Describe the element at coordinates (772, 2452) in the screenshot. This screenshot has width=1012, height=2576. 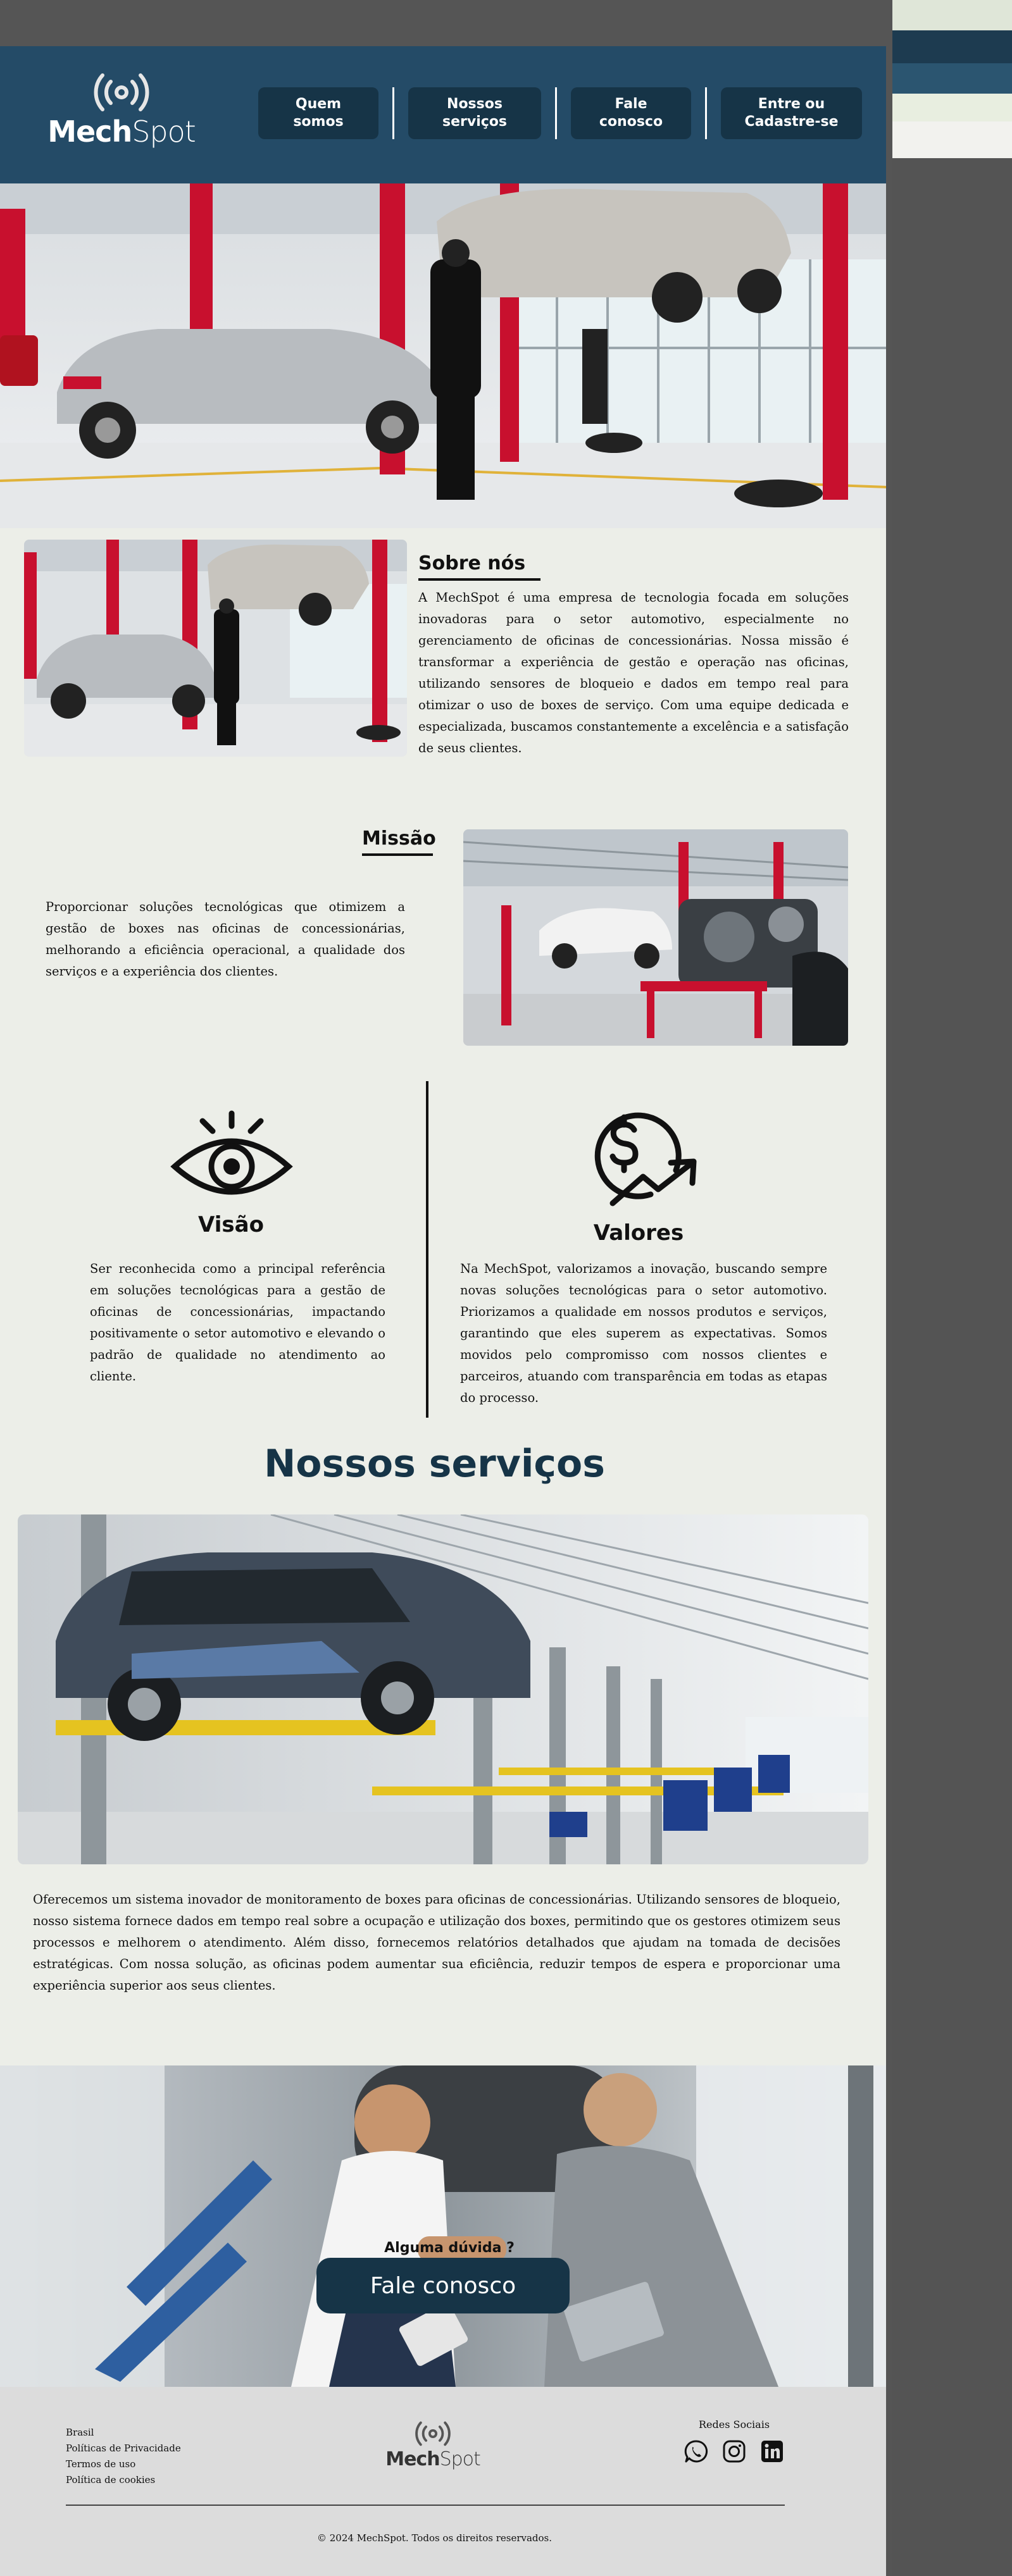
I see `linkedin-icon` at that location.